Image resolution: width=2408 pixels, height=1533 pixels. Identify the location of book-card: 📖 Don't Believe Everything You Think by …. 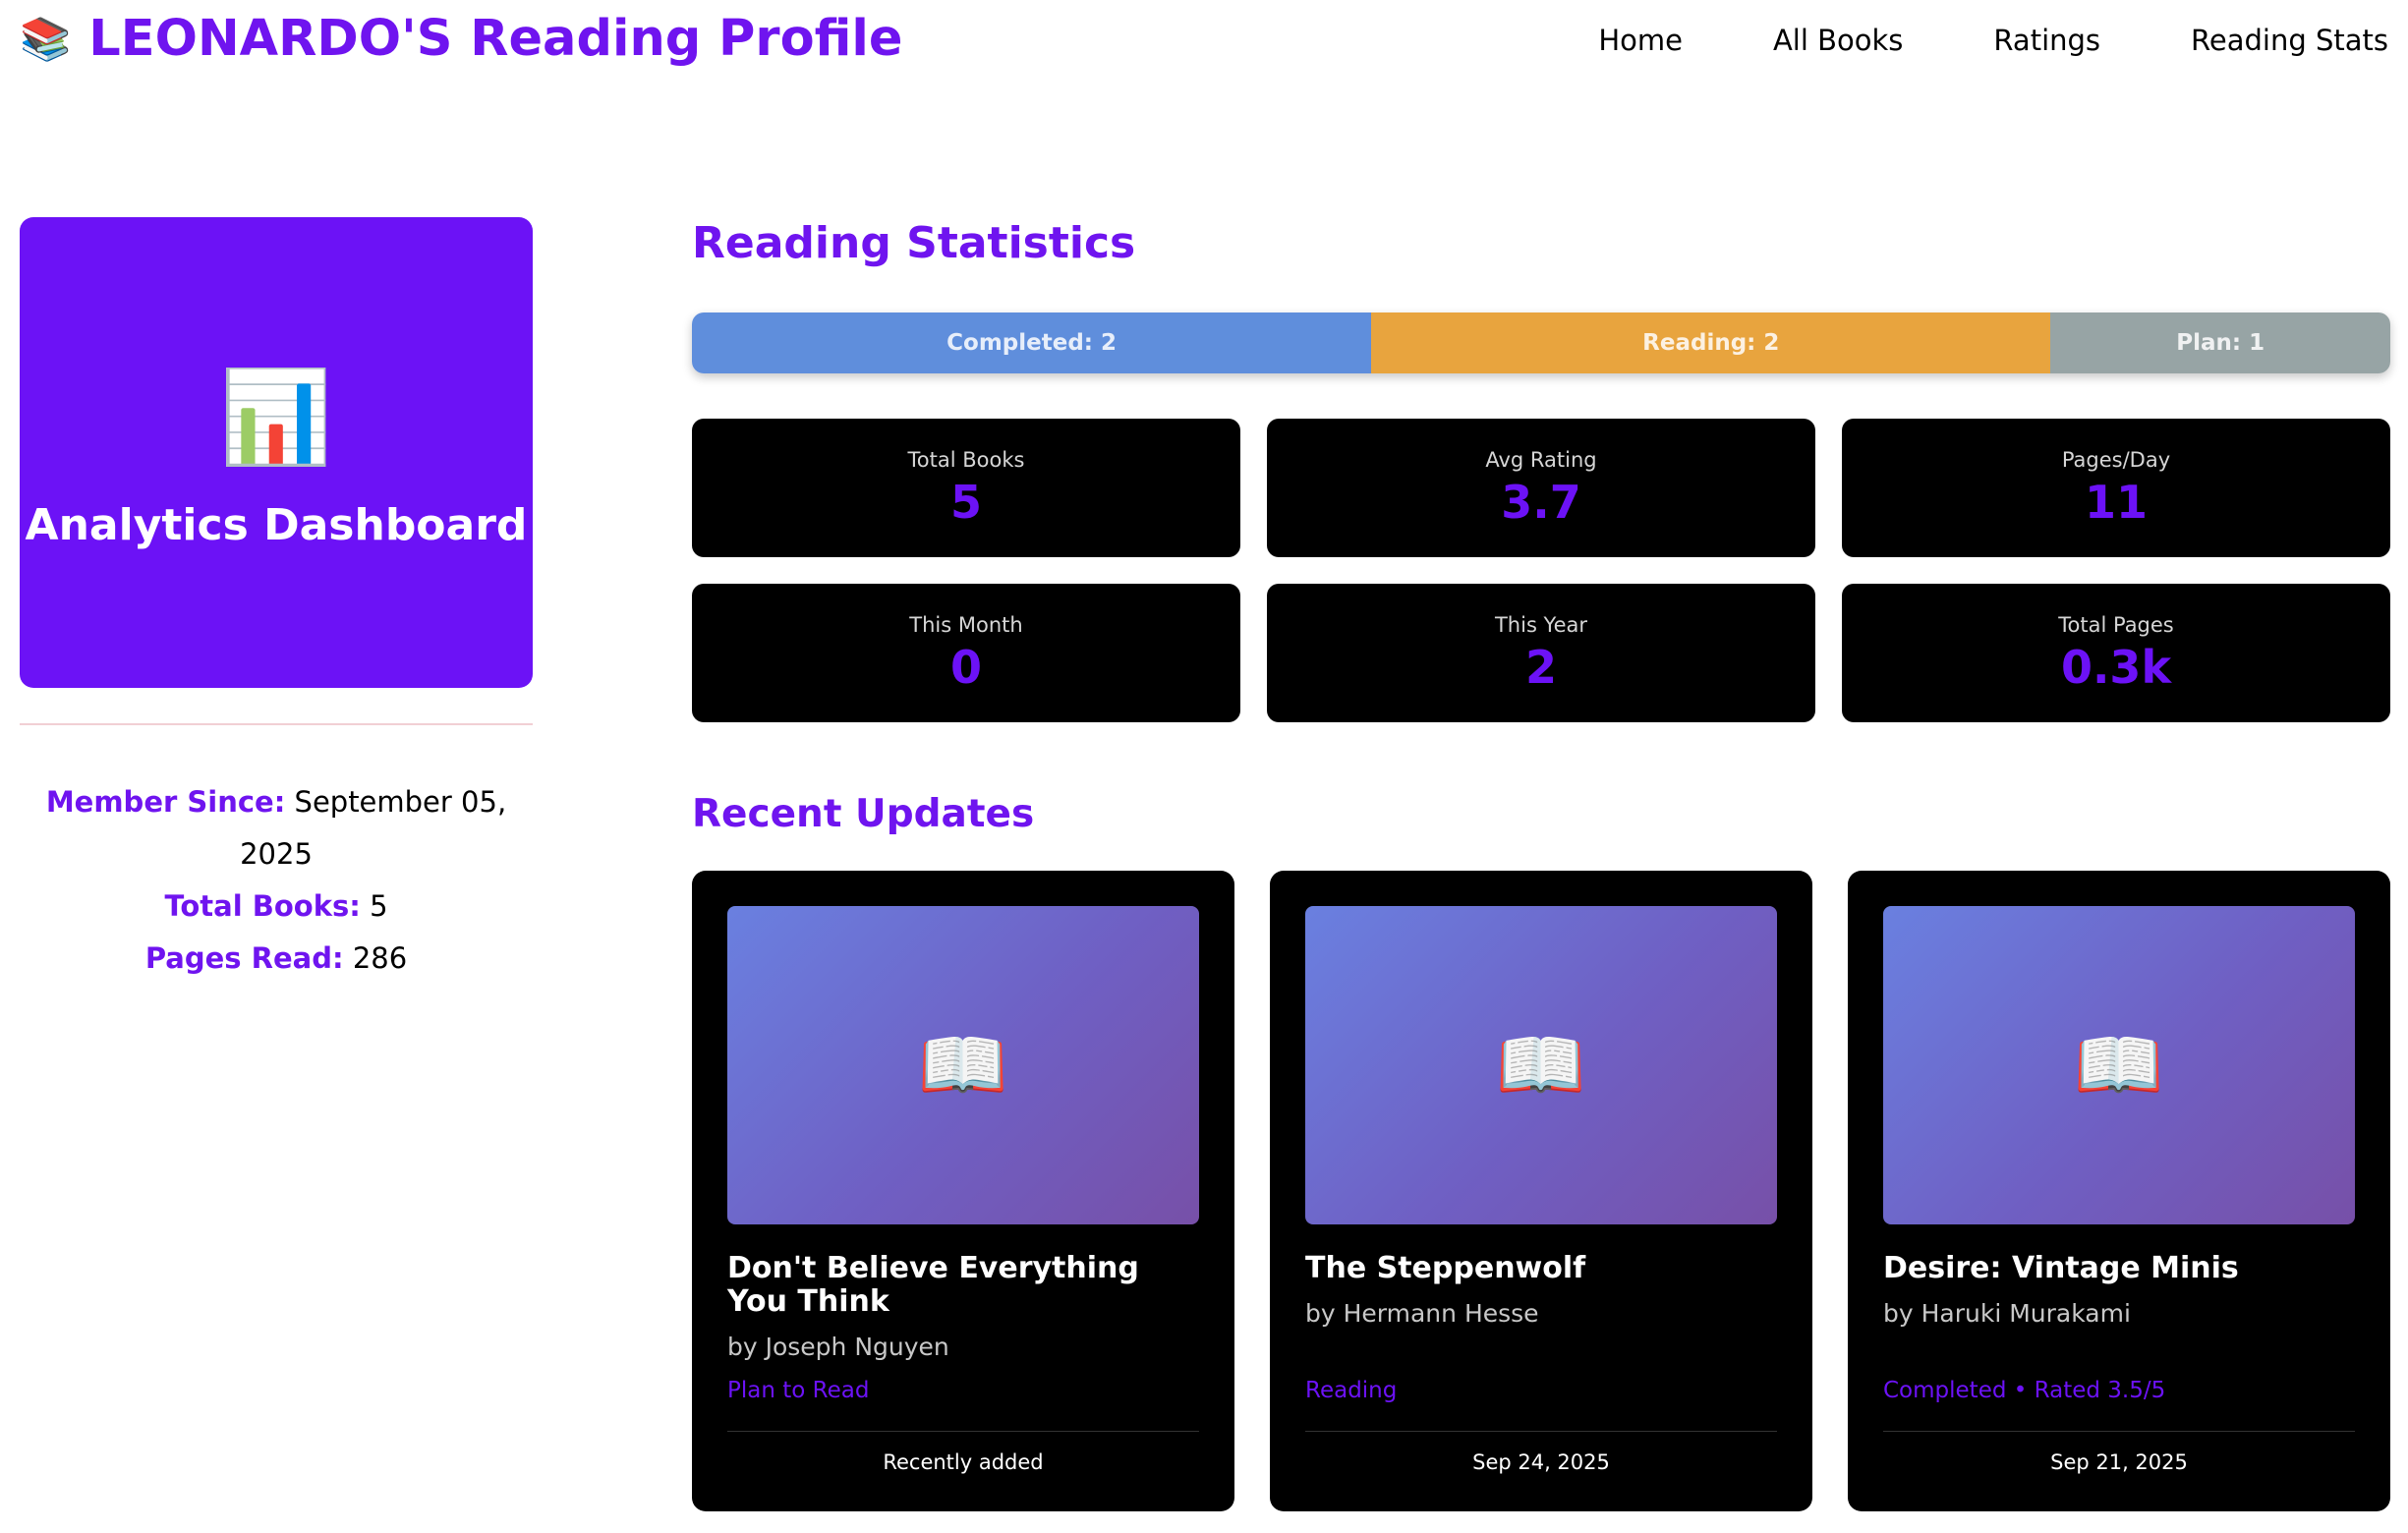
(963, 1191).